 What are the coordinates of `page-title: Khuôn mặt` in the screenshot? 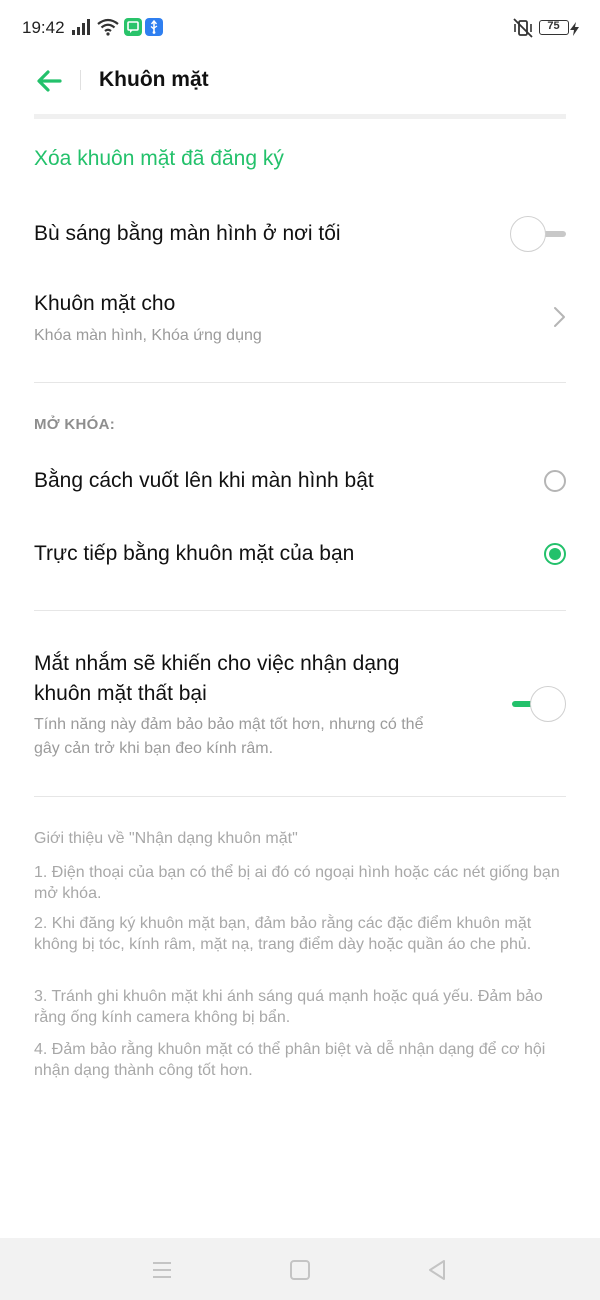 It's located at (154, 79).